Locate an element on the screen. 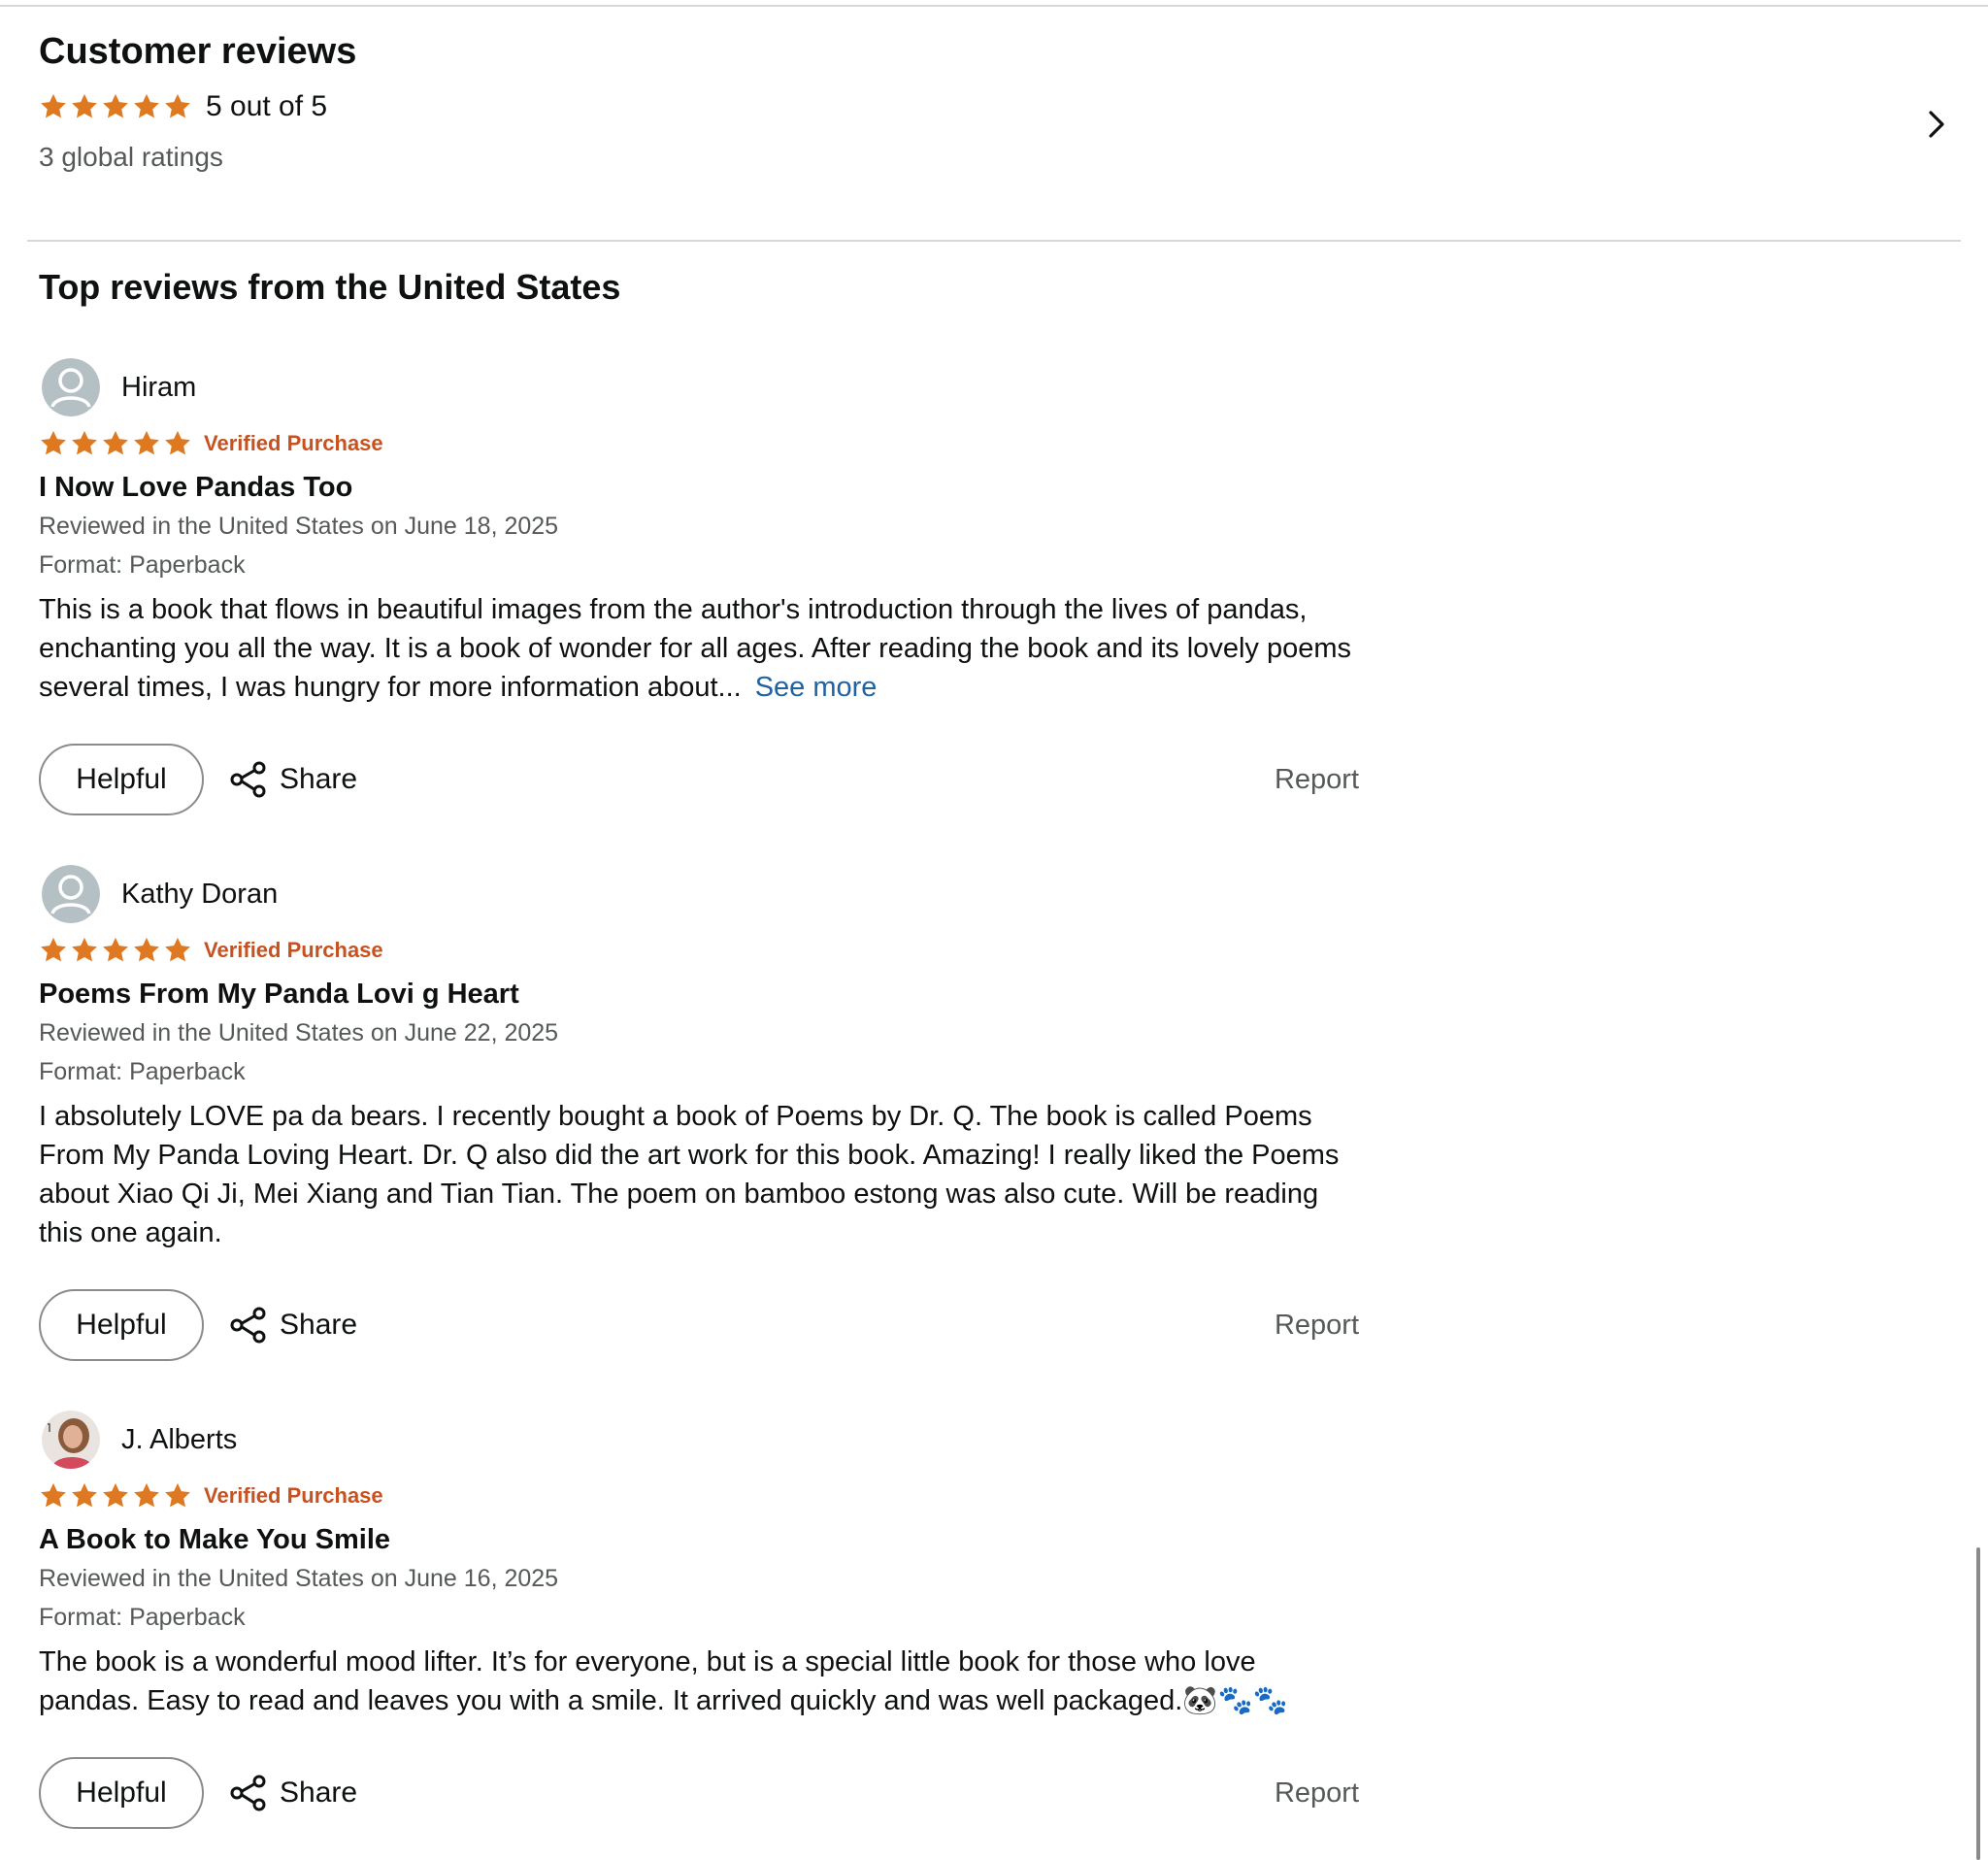 The height and width of the screenshot is (1860, 1988). reviewer-profile: Kathy Doran is located at coordinates (699, 894).